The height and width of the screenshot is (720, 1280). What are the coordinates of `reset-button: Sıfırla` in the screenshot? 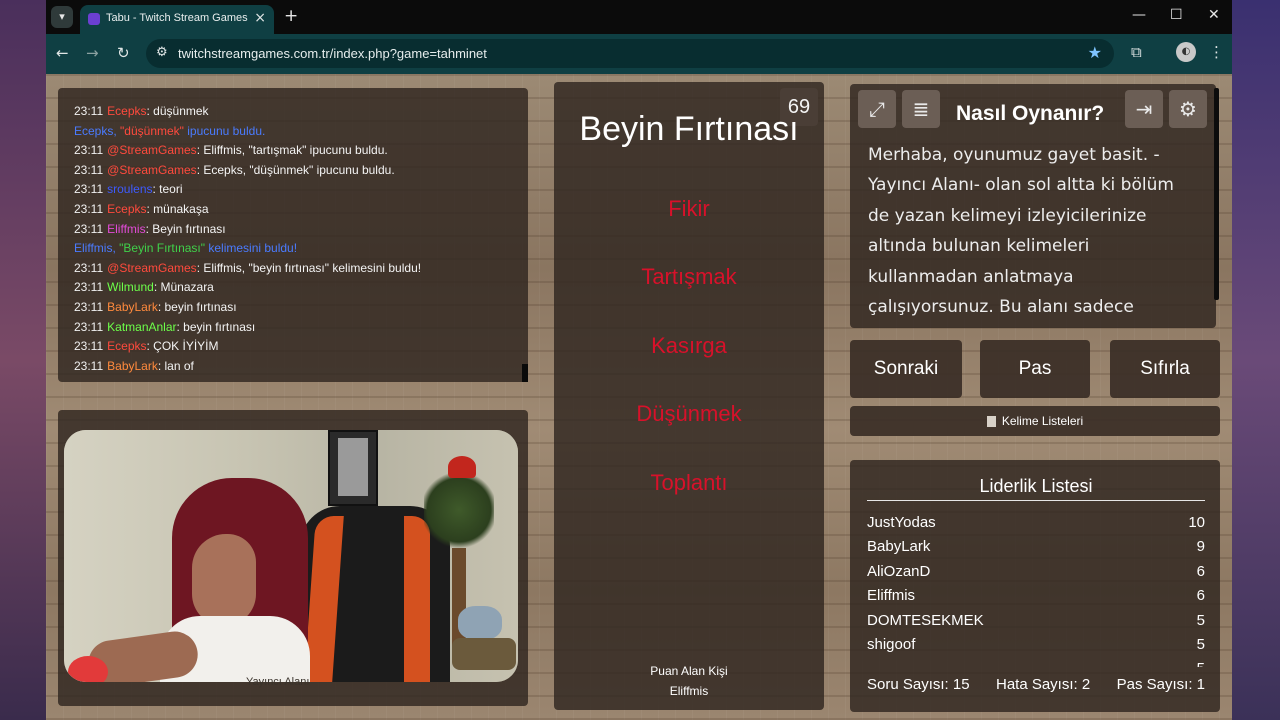 It's located at (1165, 369).